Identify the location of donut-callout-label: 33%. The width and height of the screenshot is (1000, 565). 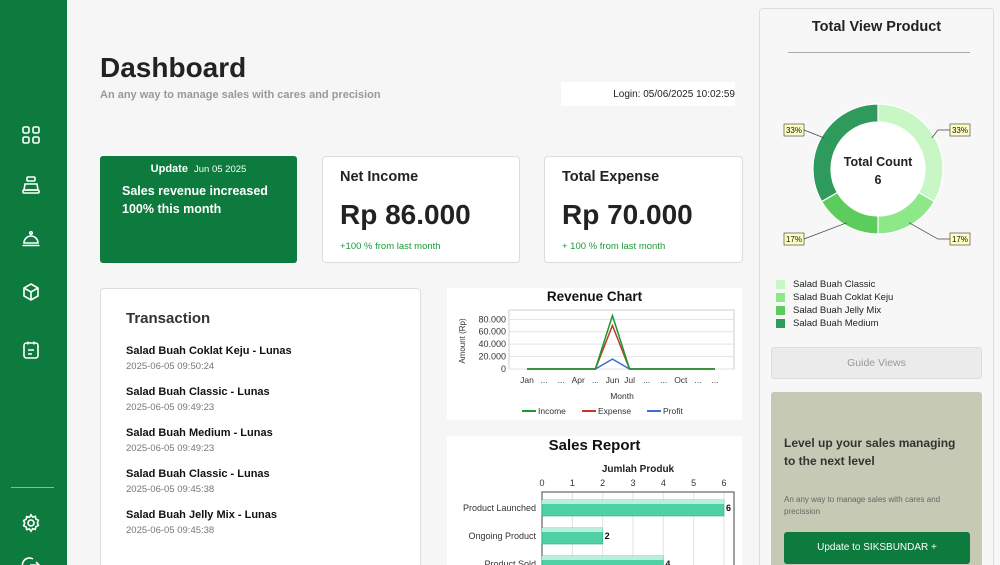
(794, 130).